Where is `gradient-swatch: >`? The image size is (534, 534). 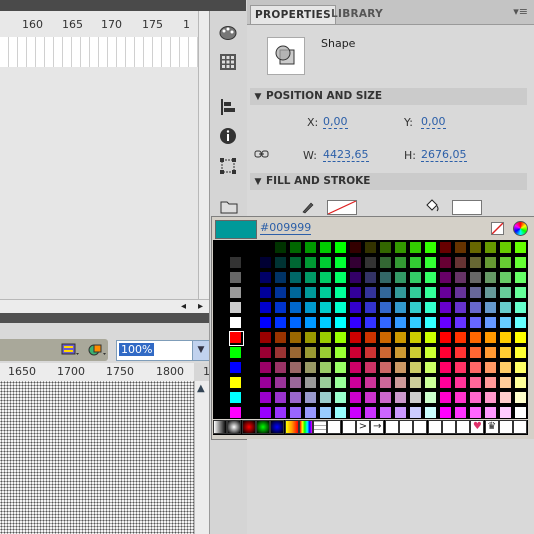
gradient-swatch: > is located at coordinates (363, 427).